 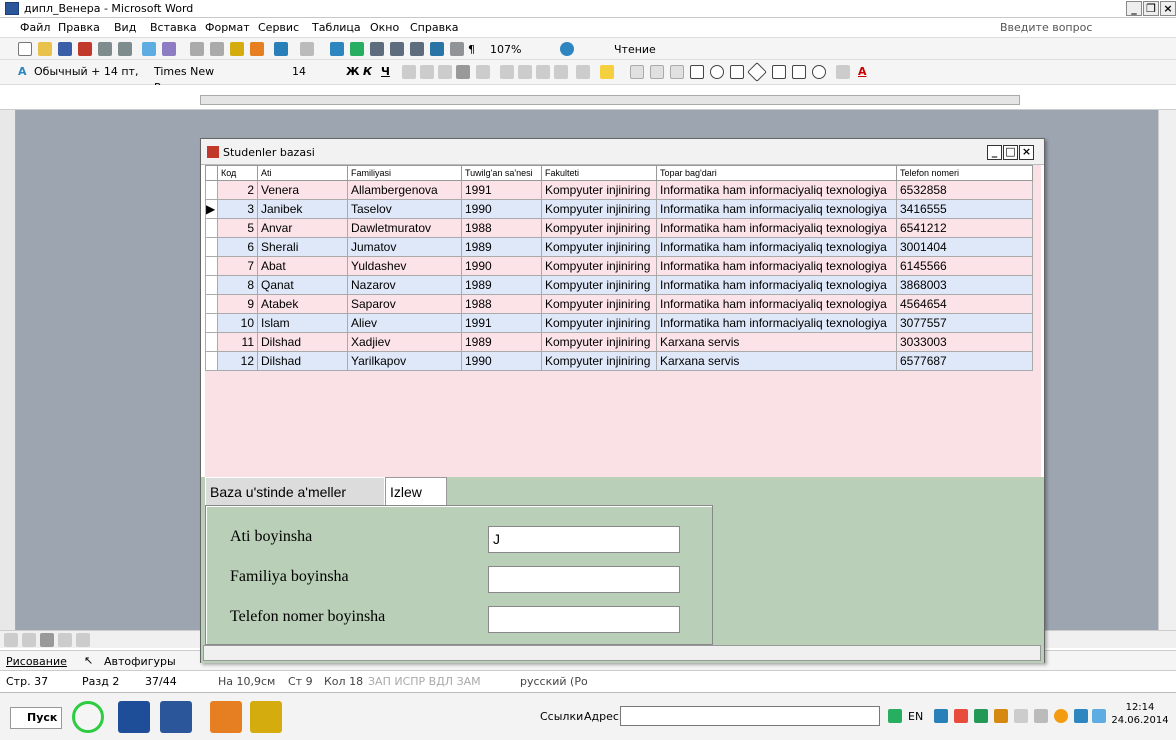 I want to click on tables-borders-icon, so click(x=357, y=49).